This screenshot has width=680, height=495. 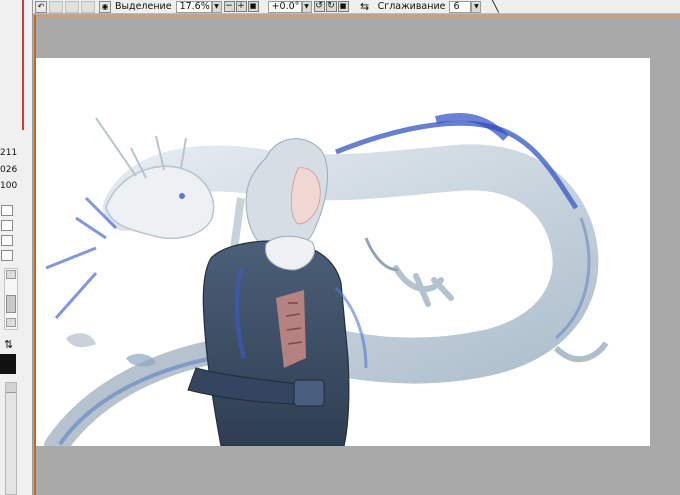 What do you see at coordinates (11, 304) in the screenshot?
I see `scroll-thumb` at bounding box center [11, 304].